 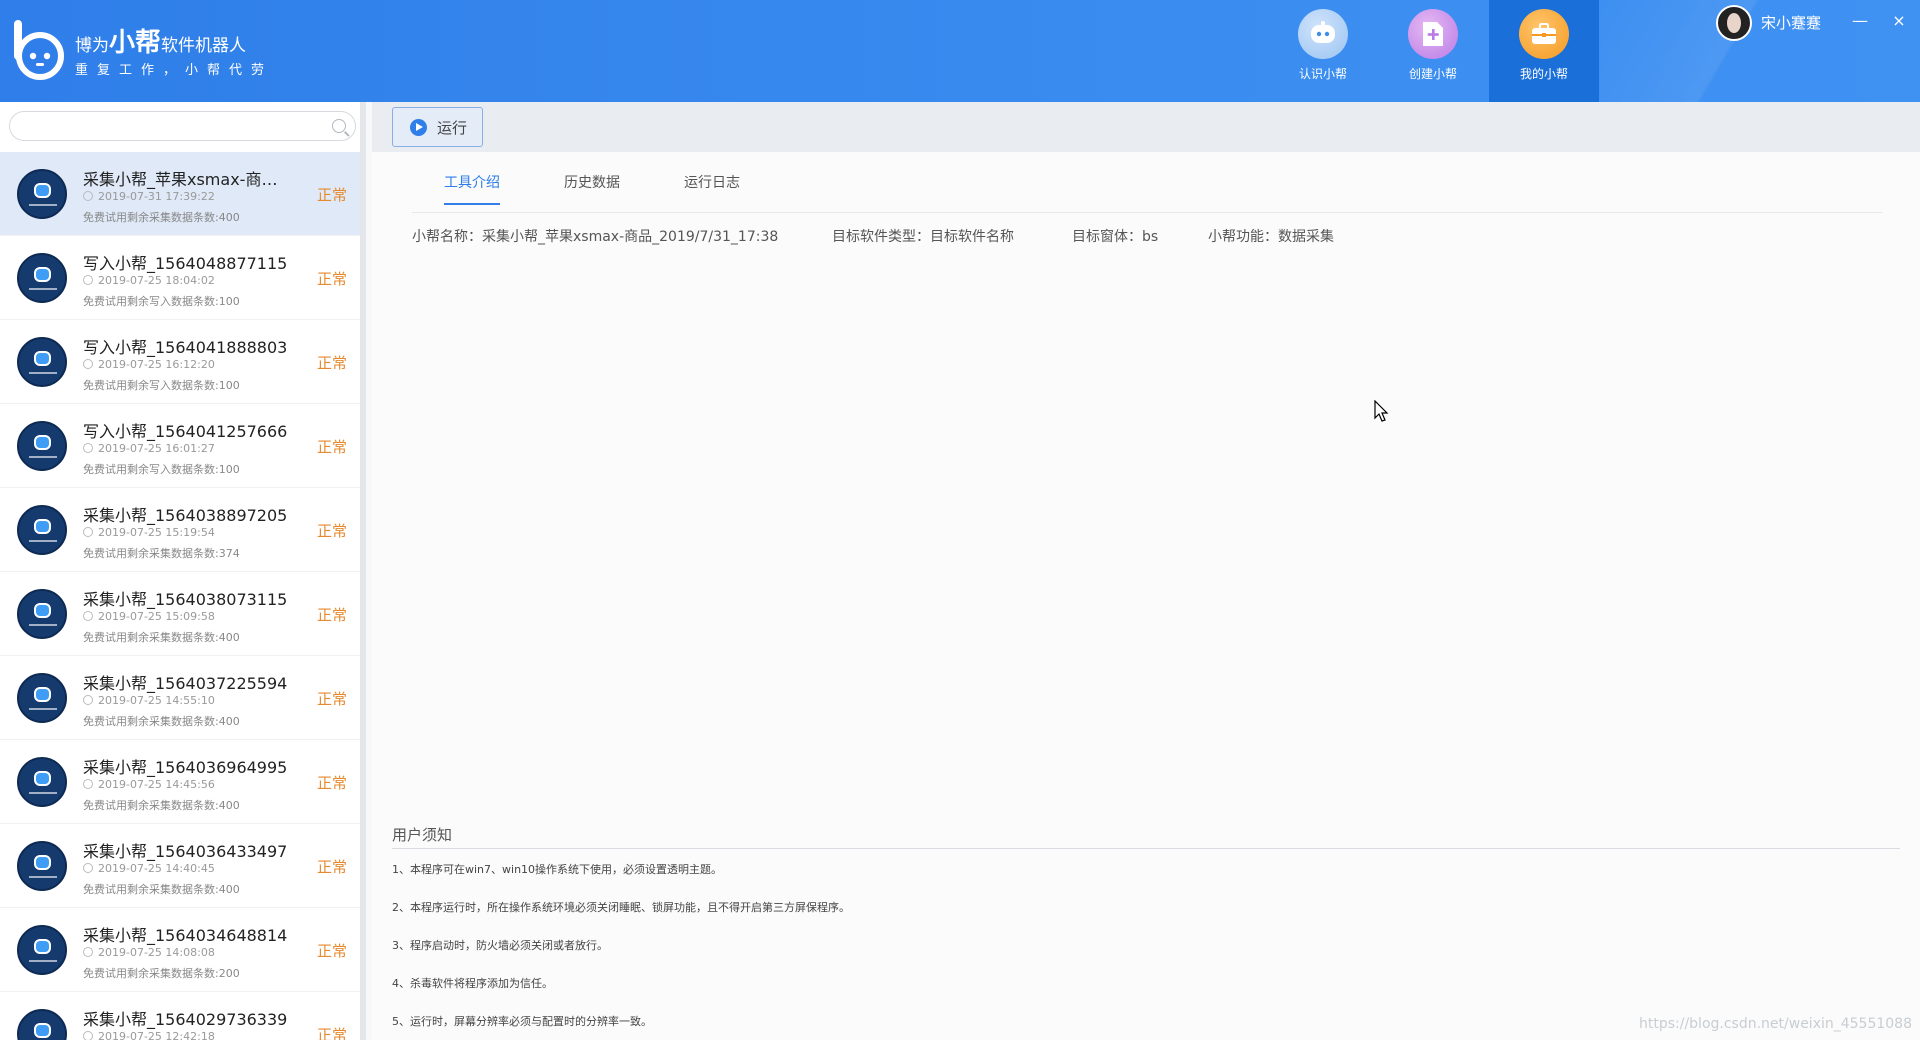 I want to click on toolbox-icon, so click(x=1544, y=34).